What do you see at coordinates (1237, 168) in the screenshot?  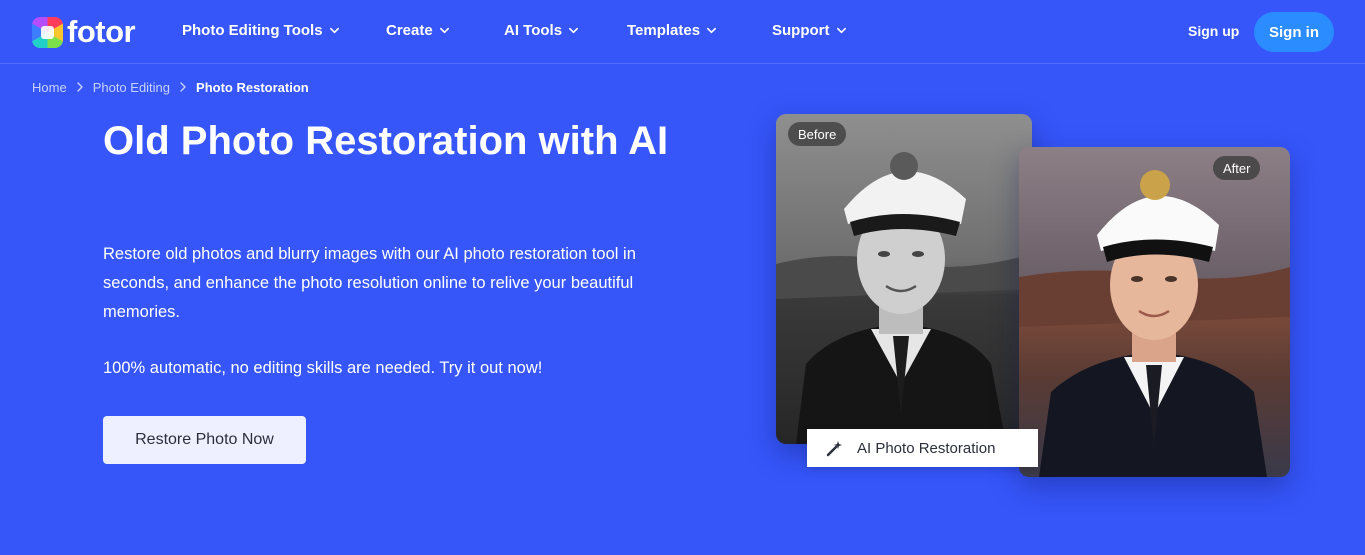 I see `after-label: After` at bounding box center [1237, 168].